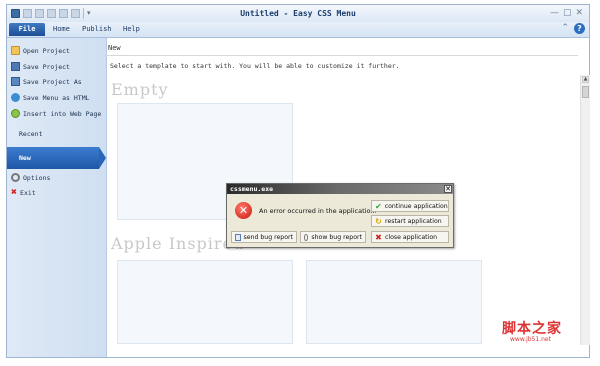 The width and height of the screenshot is (600, 366). I want to click on section-title-empty: Empty, so click(140, 89).